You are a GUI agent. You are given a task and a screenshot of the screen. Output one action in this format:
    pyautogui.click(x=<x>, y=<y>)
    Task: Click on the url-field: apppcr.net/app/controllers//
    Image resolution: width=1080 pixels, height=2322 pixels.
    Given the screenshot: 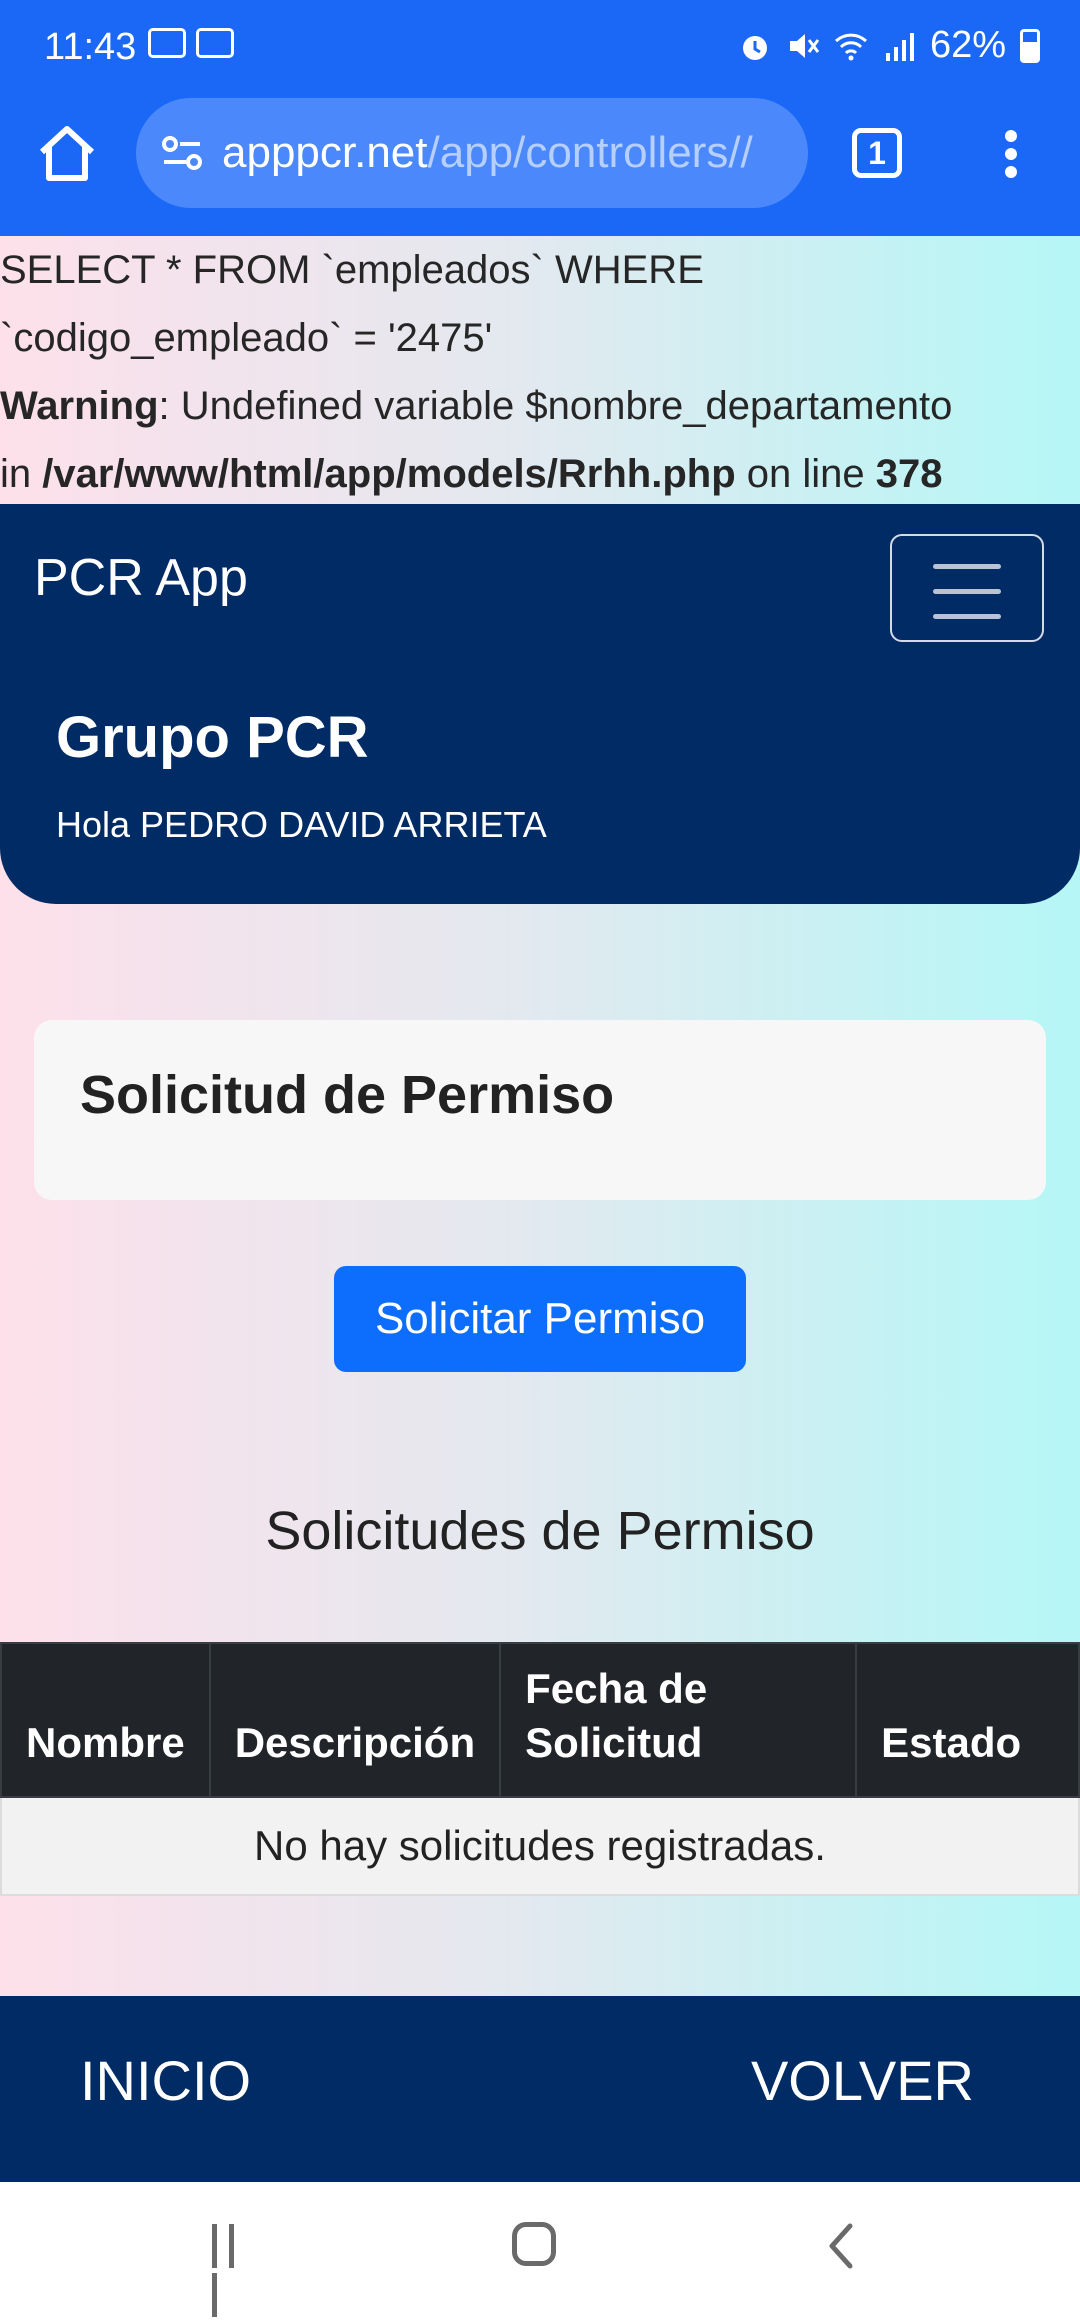 What is the action you would take?
    pyautogui.click(x=472, y=153)
    